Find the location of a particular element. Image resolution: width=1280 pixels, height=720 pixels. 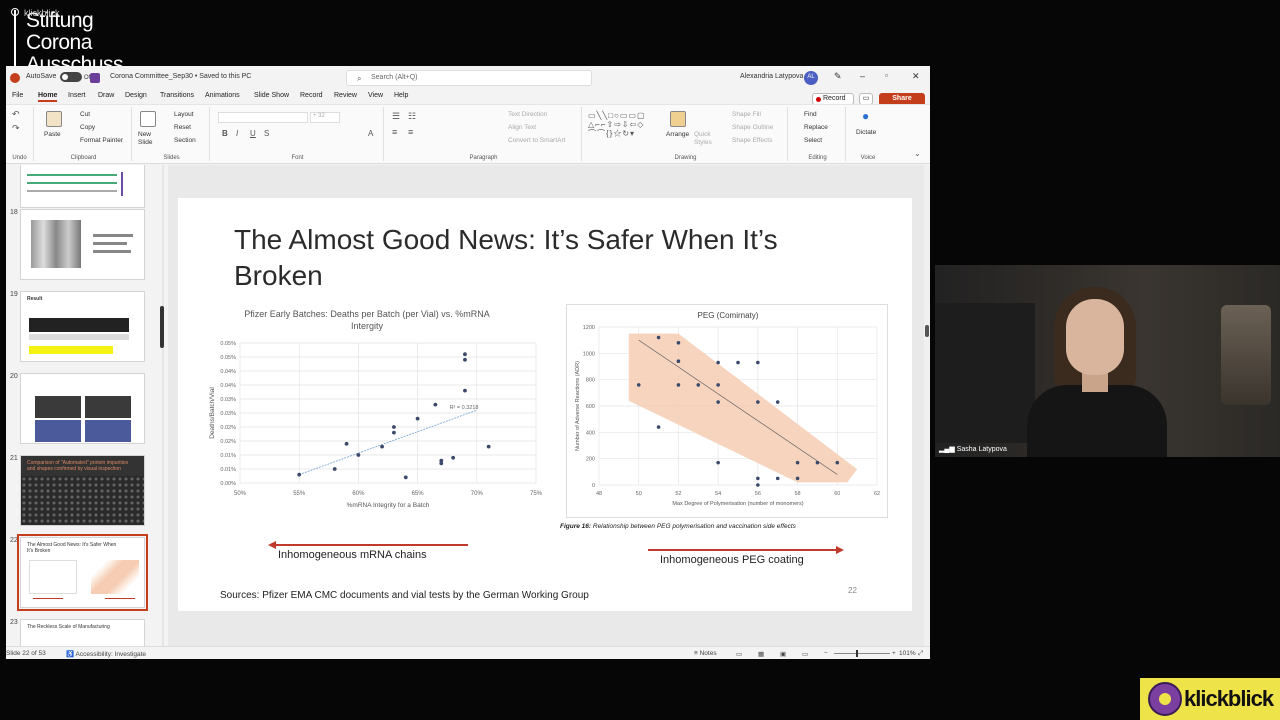

splitter-handle is located at coordinates (162, 327).